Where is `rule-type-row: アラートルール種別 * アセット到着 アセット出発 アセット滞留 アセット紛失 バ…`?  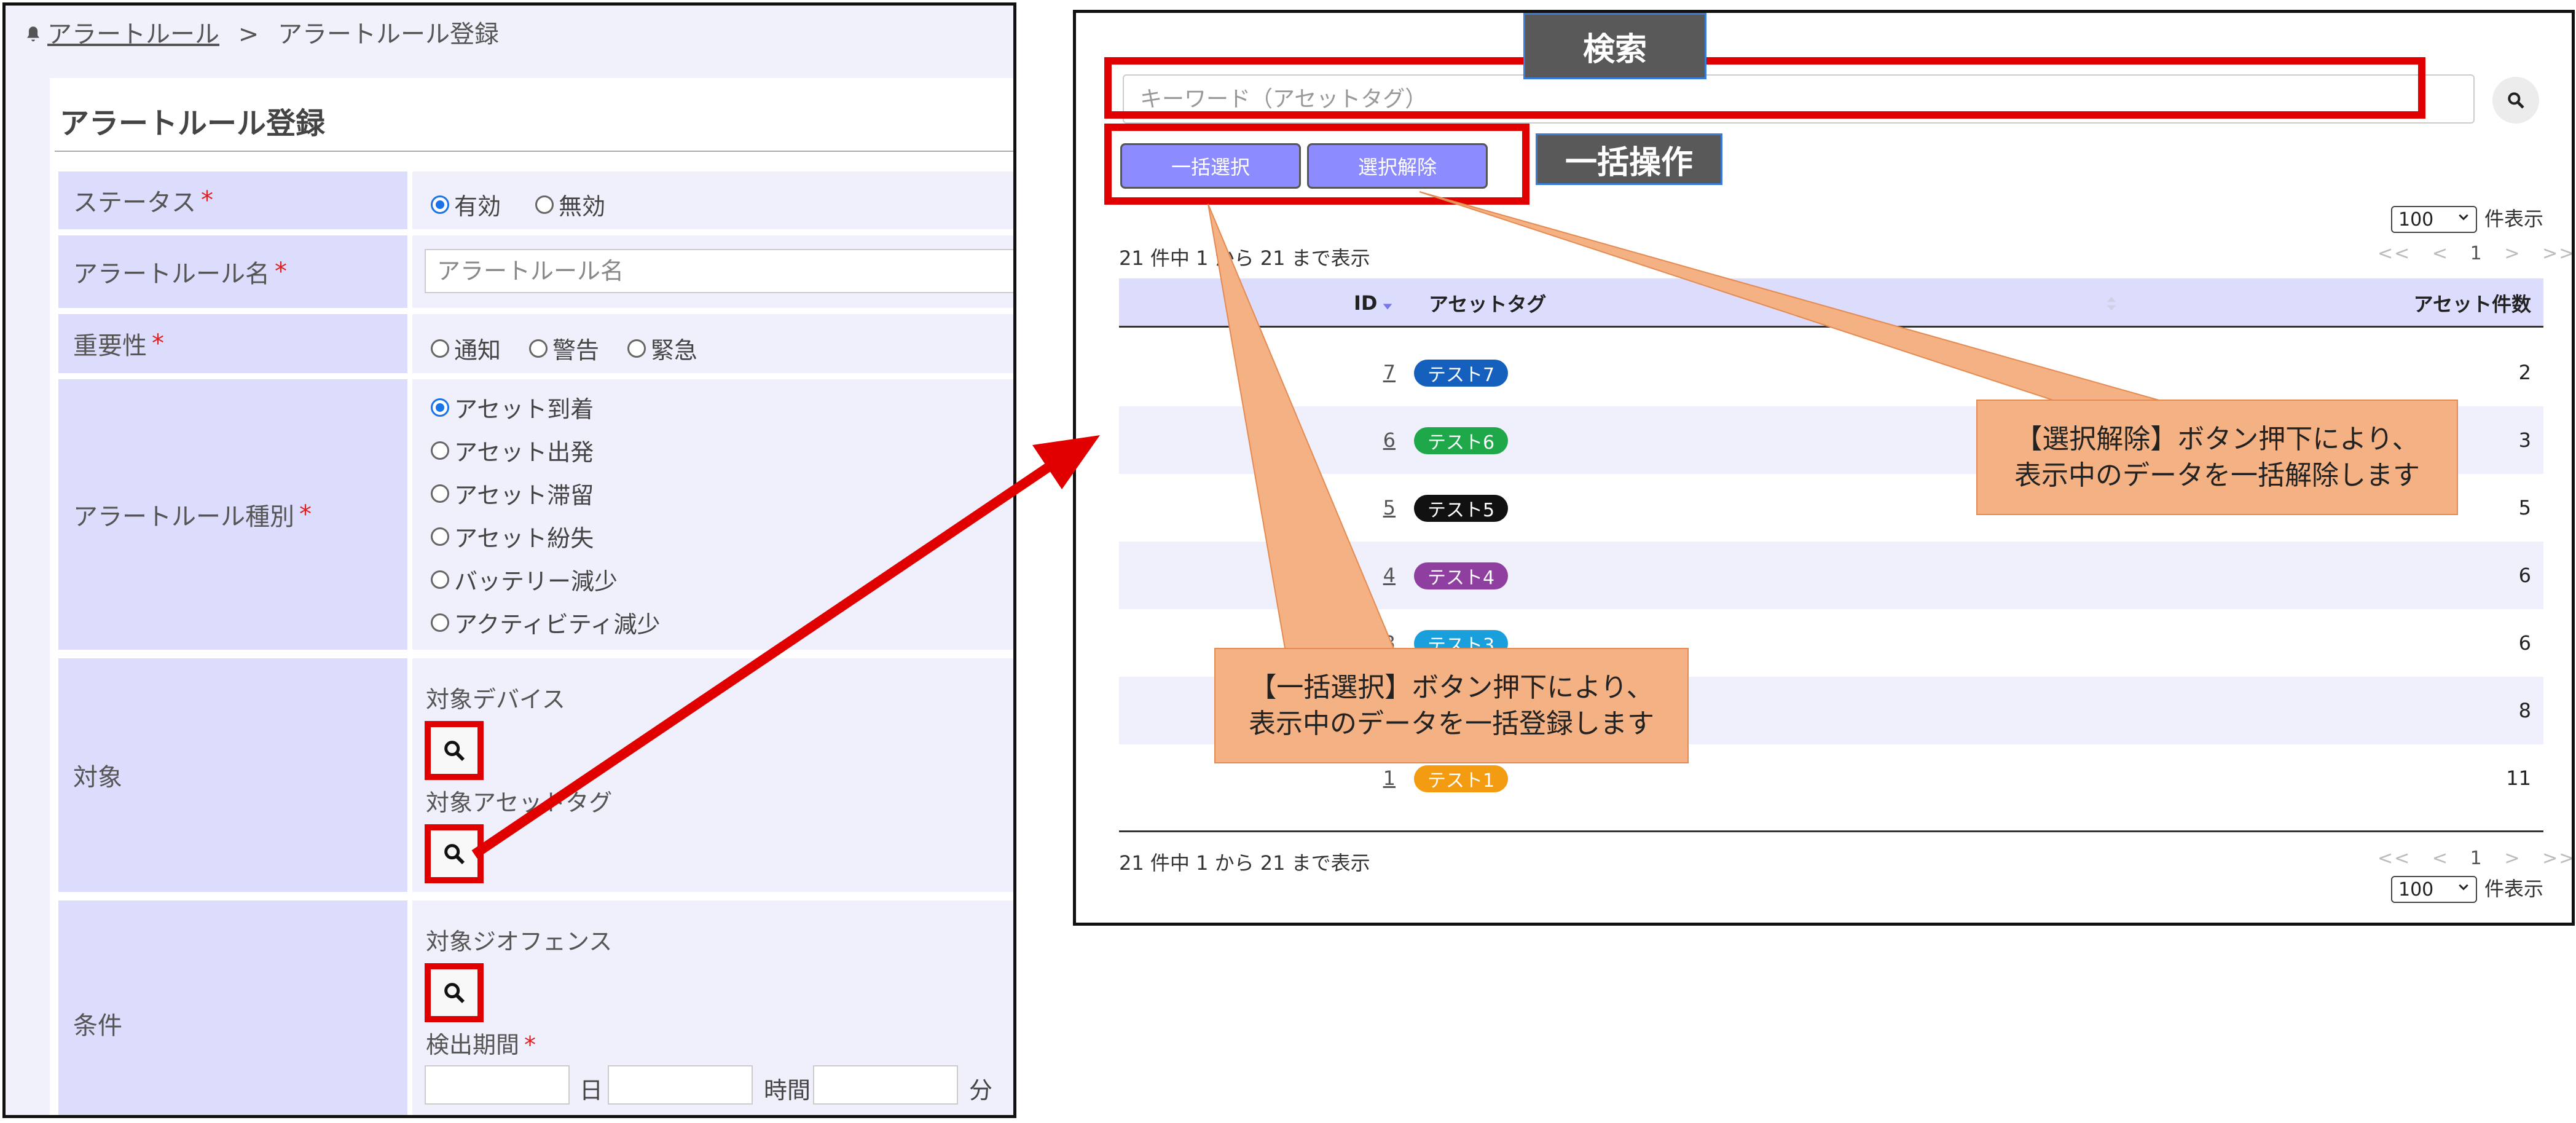
rule-type-row: アラートルール種別 * アセット到着 アセット出発 アセット滞留 アセット紛失 バ… is located at coordinates (535, 514).